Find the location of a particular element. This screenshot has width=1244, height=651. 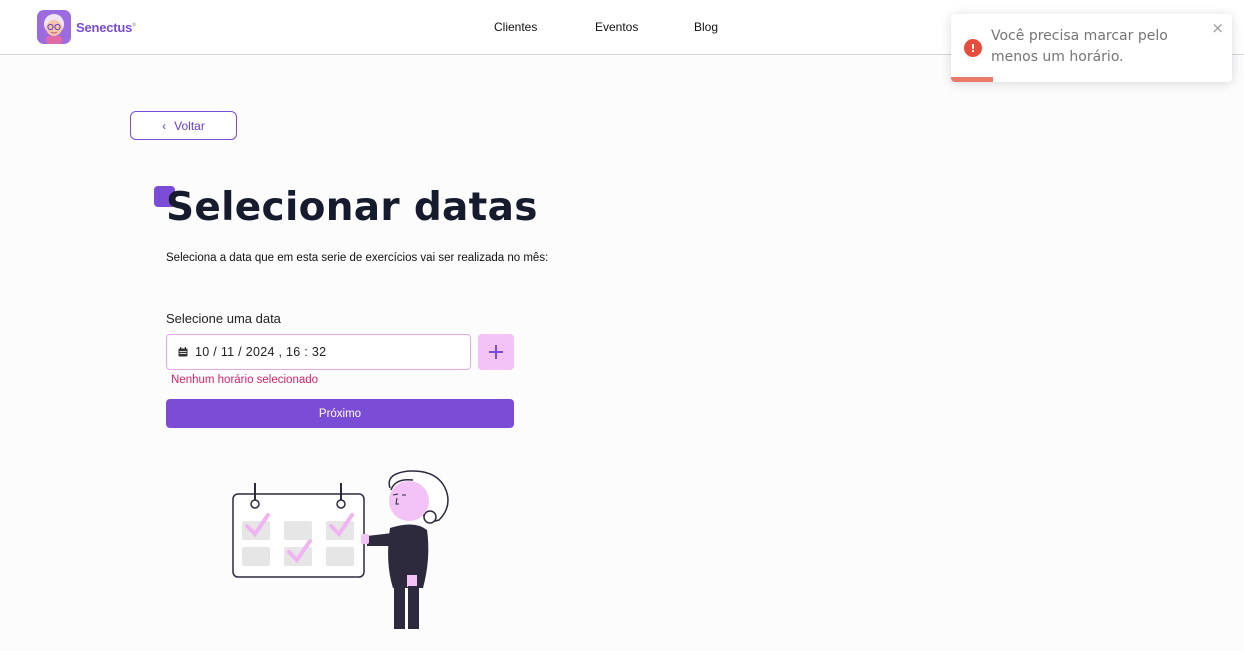

add-date-button is located at coordinates (496, 352).